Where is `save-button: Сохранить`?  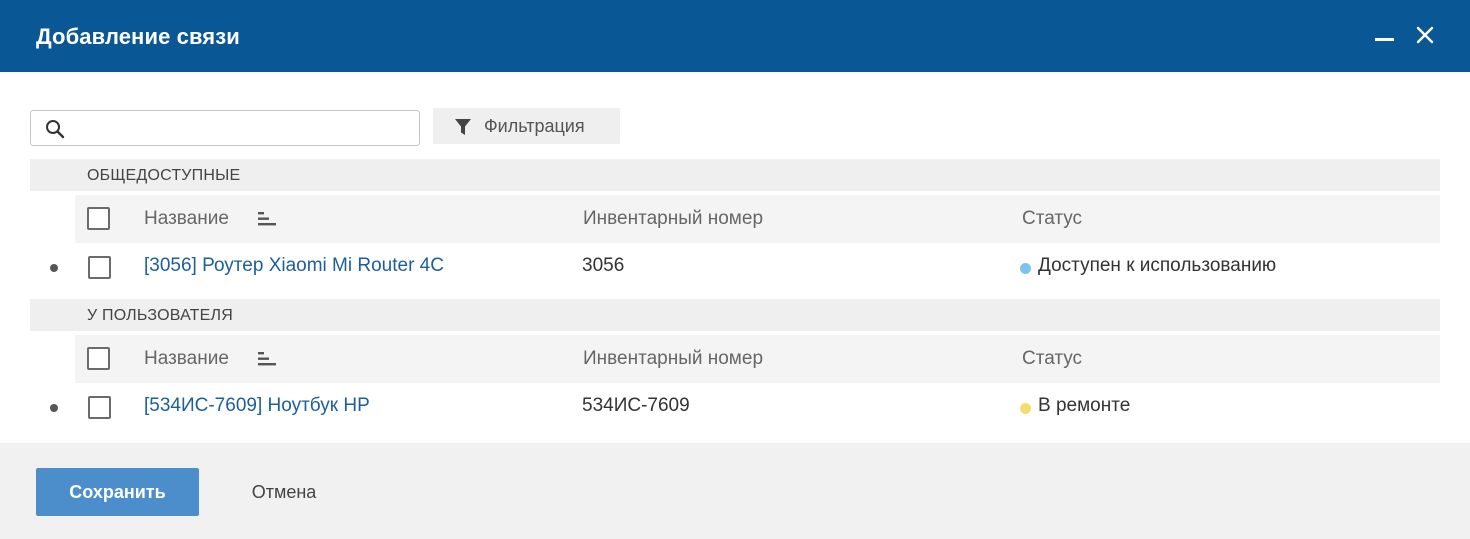 save-button: Сохранить is located at coordinates (117, 492).